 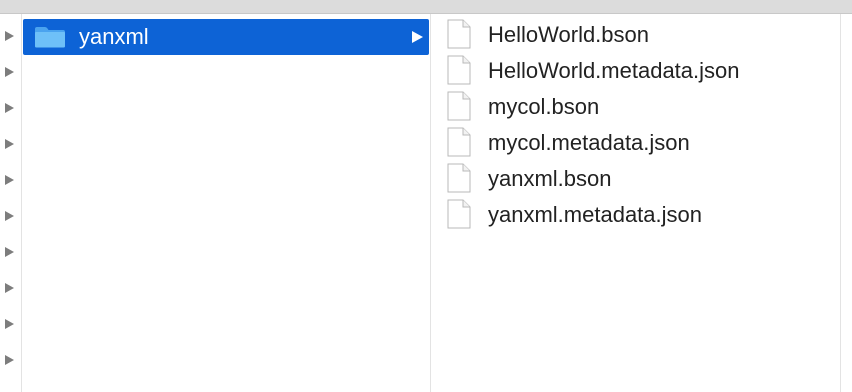 I want to click on file-name: yanxml.metadata.json, so click(x=595, y=214).